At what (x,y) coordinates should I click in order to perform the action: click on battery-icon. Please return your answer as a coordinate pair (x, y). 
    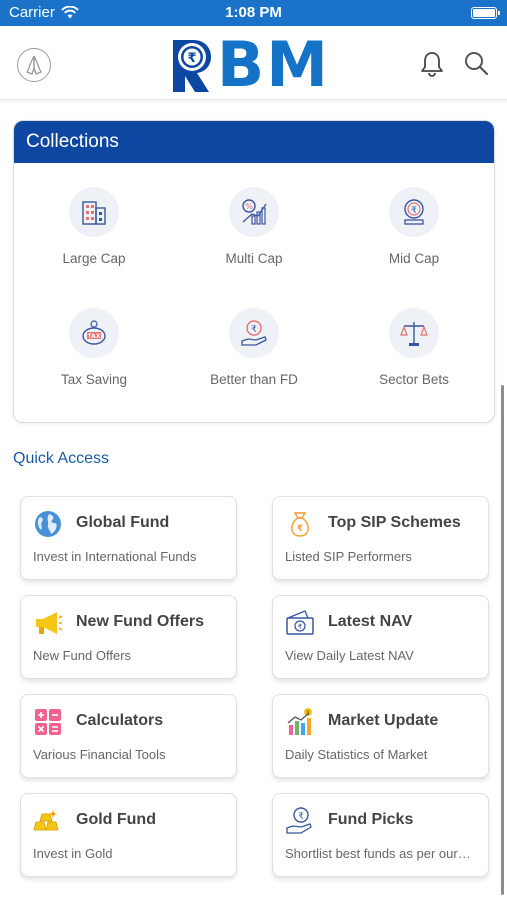
    Looking at the image, I should click on (485, 13).